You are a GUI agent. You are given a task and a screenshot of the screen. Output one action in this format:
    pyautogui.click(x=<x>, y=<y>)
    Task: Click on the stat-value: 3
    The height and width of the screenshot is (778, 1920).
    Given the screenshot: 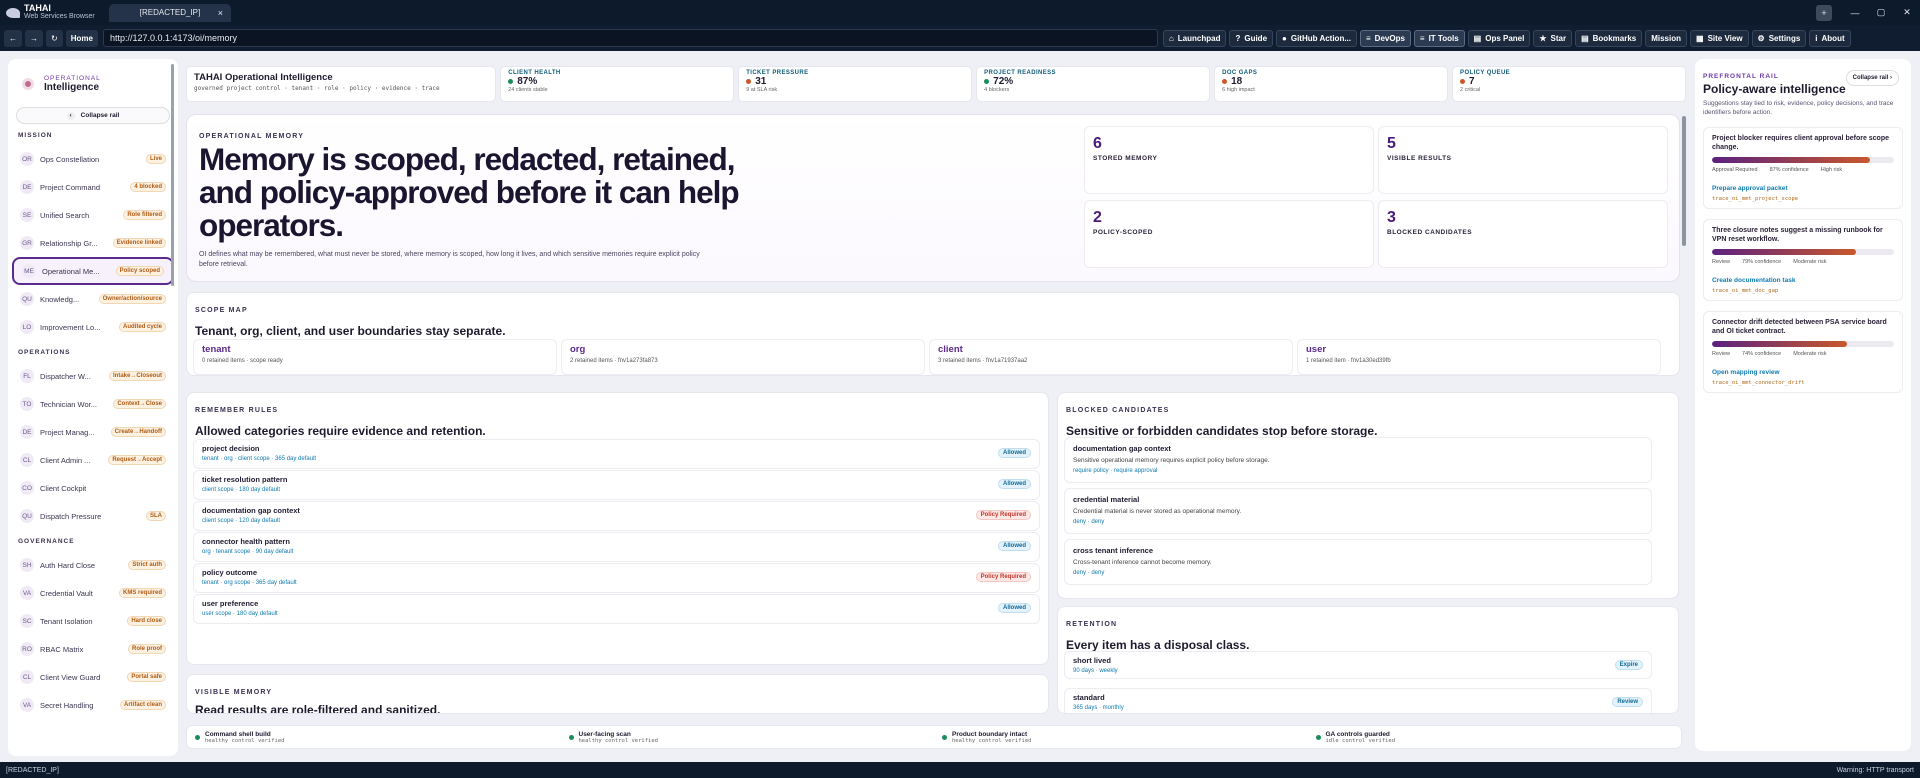 What is the action you would take?
    pyautogui.click(x=1391, y=217)
    